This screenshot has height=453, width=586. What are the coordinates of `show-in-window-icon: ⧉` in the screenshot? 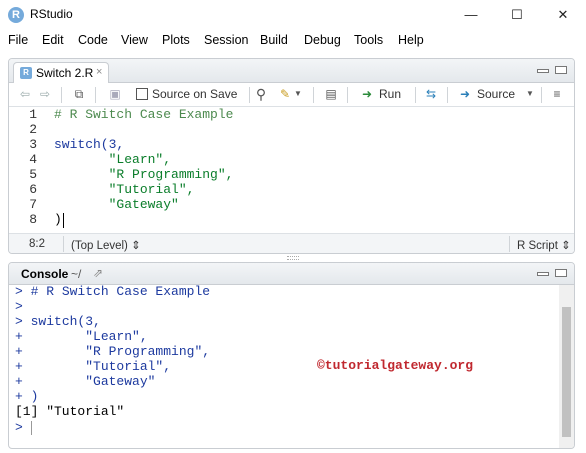 It's located at (79, 94).